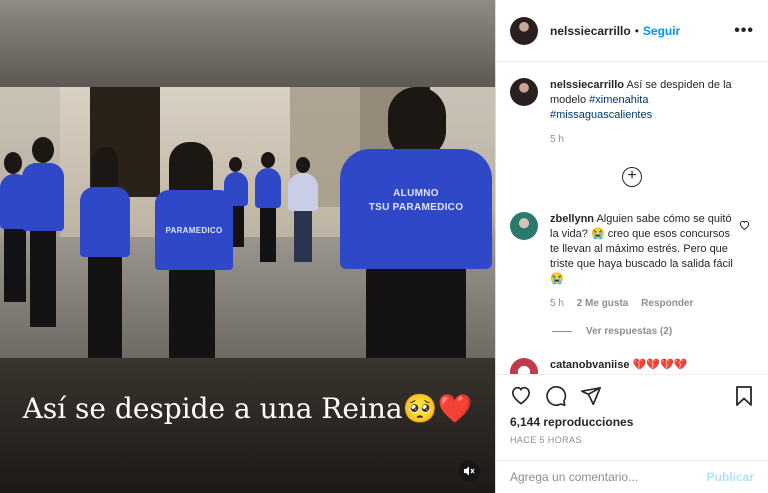 Image resolution: width=768 pixels, height=493 pixels. I want to click on comment-text: 💔💔💔💔, so click(660, 365).